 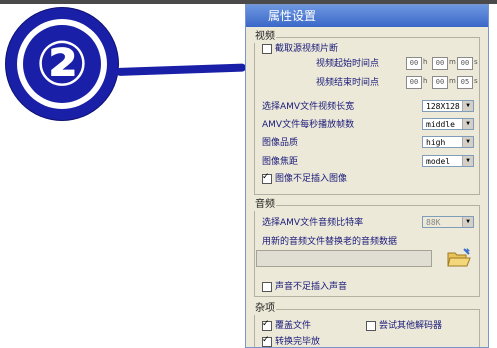 I want to click on step-marker: ②, so click(x=62, y=64).